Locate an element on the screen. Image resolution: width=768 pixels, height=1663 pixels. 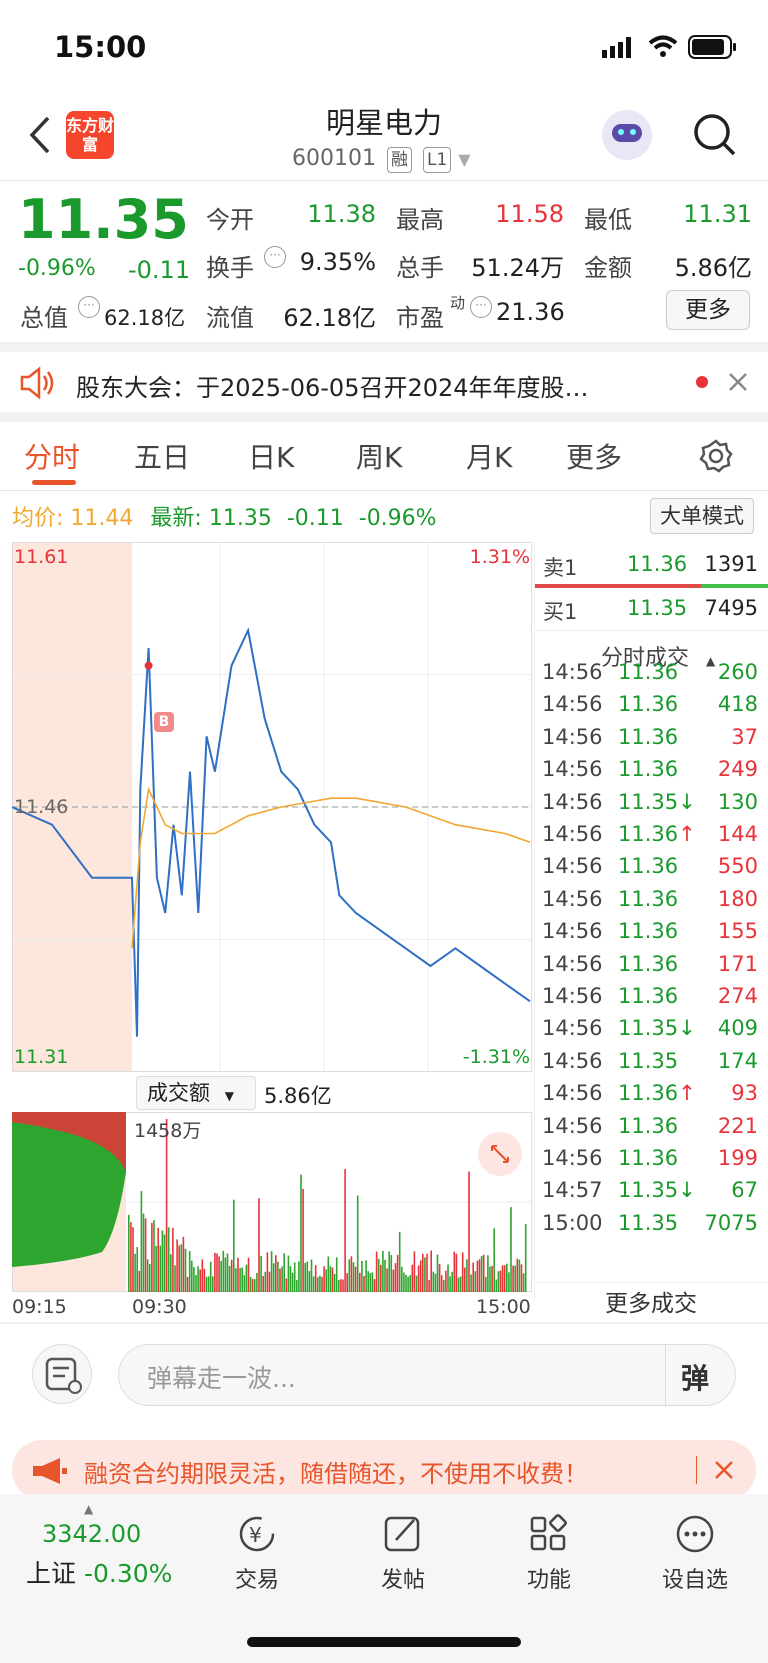
volume-type-select: 成交额 ▼ is located at coordinates (196, 1093).